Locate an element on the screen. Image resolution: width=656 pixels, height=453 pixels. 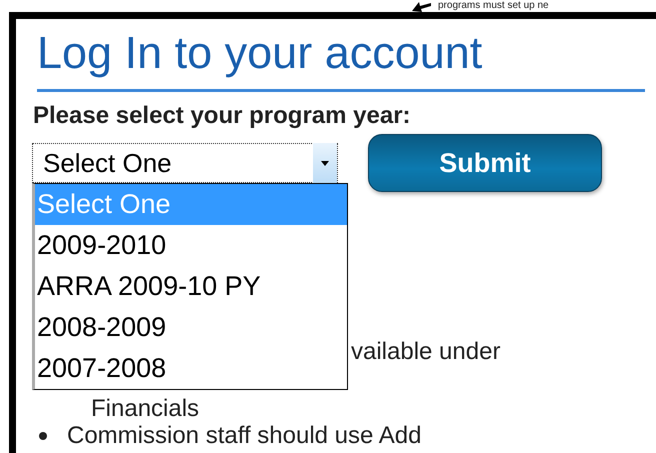
page-heading: Log In to your account is located at coordinates (341, 59).